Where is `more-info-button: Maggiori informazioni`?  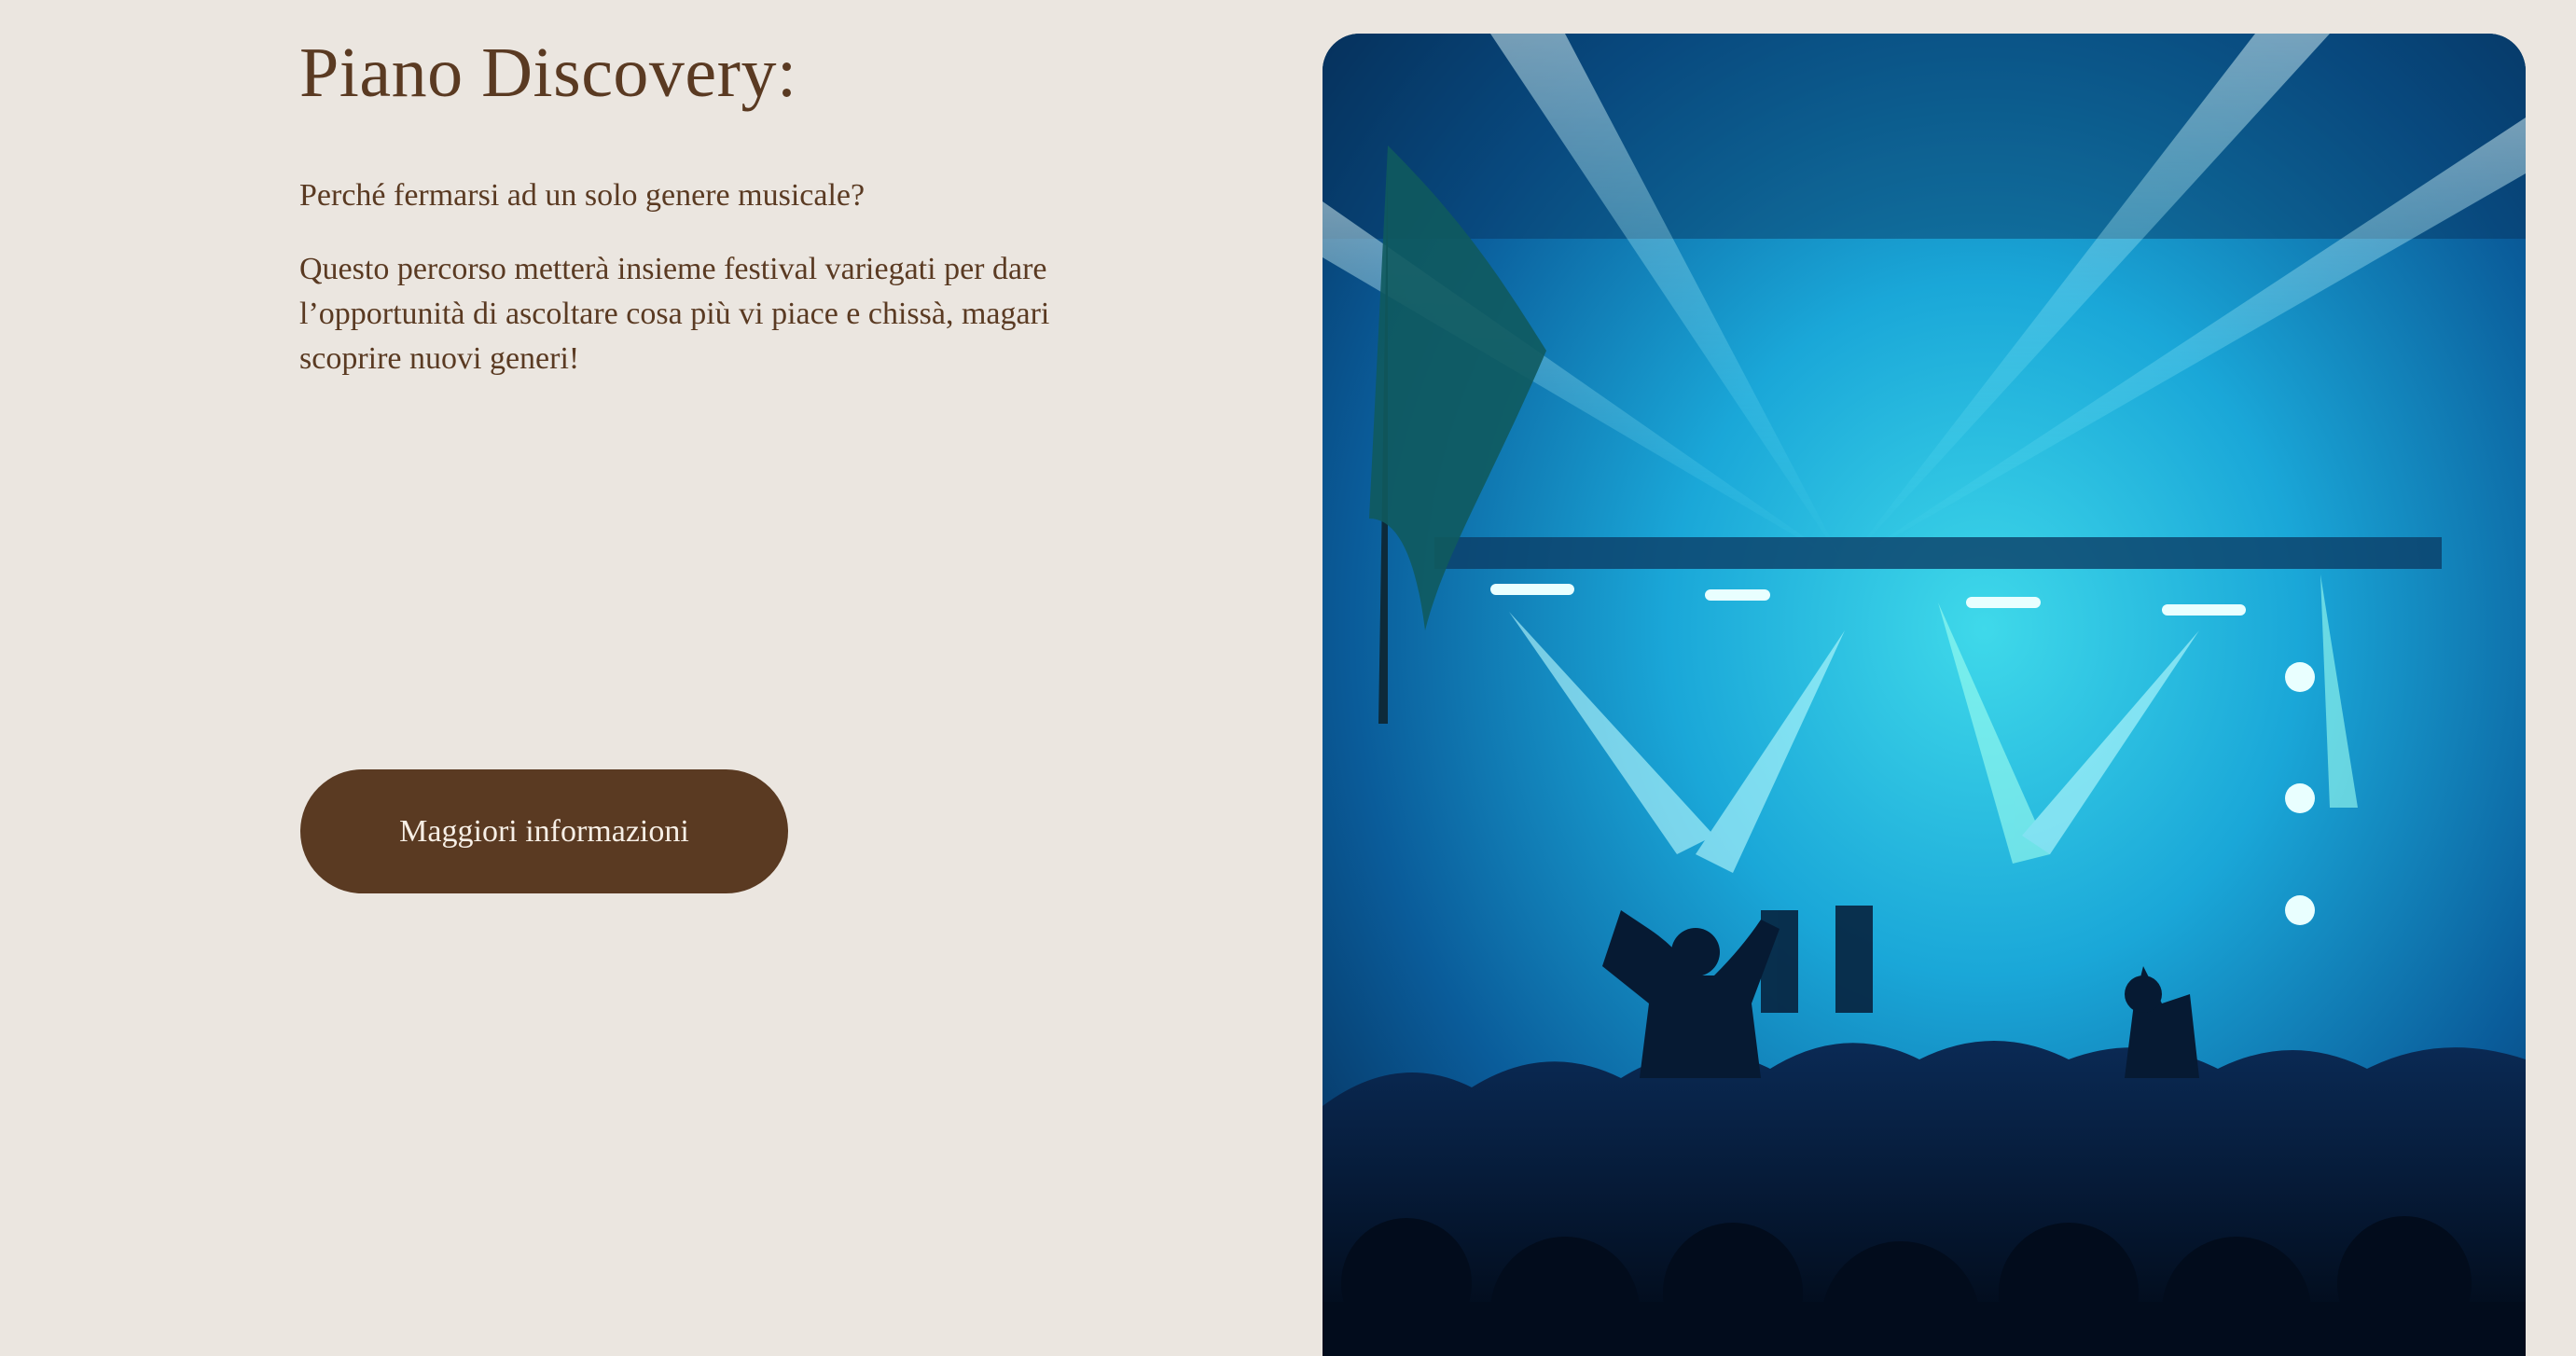
more-info-button: Maggiori informazioni is located at coordinates (544, 831).